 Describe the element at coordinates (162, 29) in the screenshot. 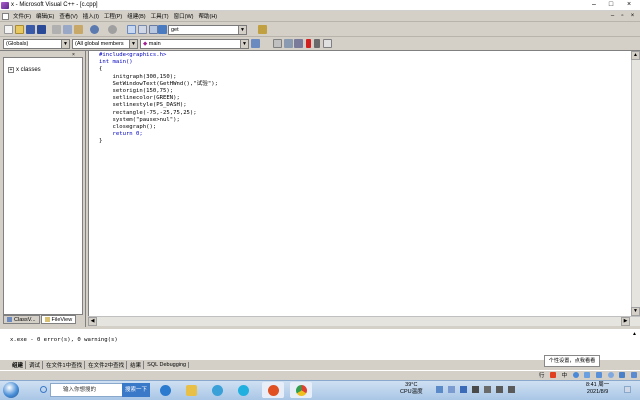

I see `find-in-files-icon` at that location.